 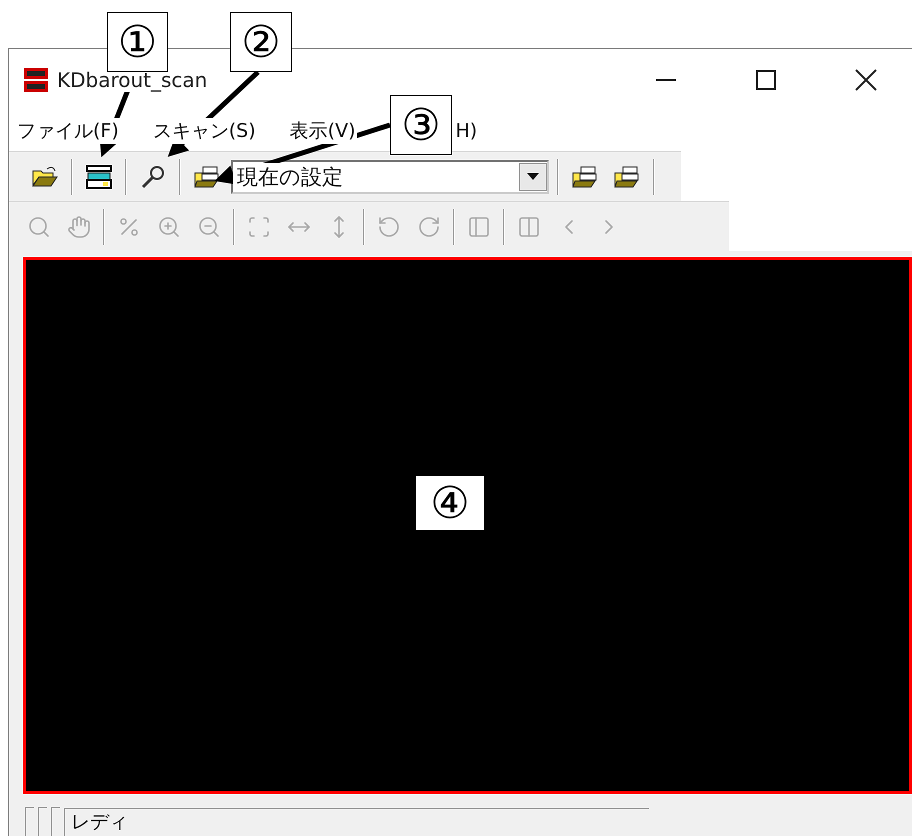 I want to click on rotate-left-icon, so click(x=389, y=226).